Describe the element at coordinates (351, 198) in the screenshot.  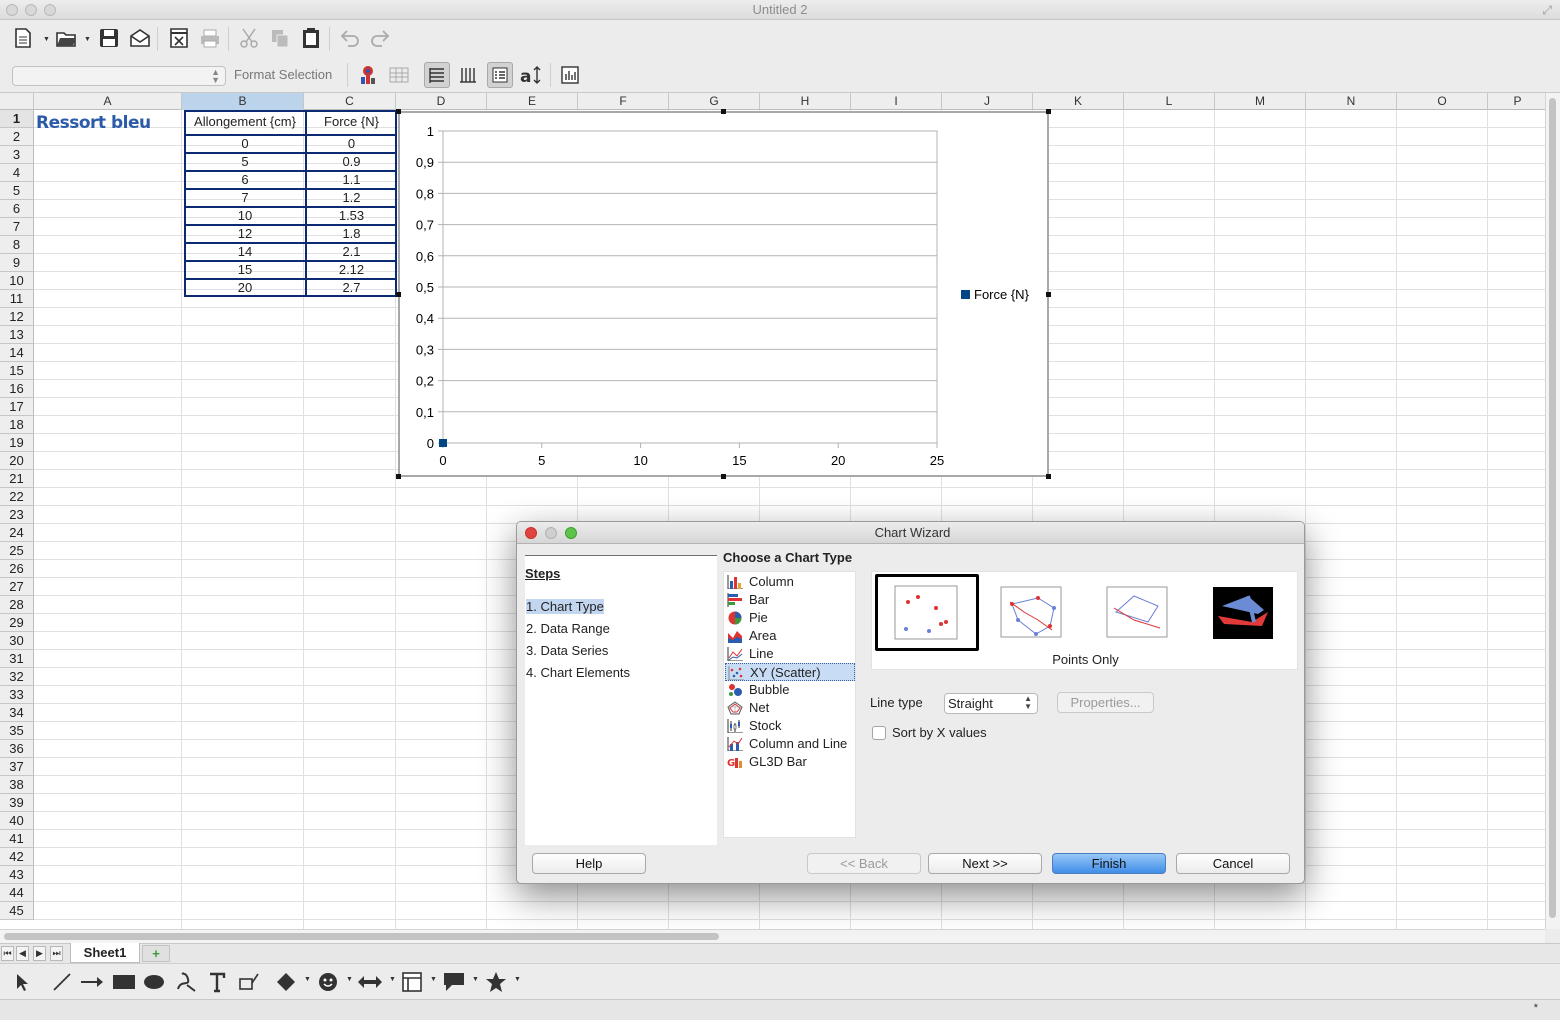
I see `table-cell: 1.2` at that location.